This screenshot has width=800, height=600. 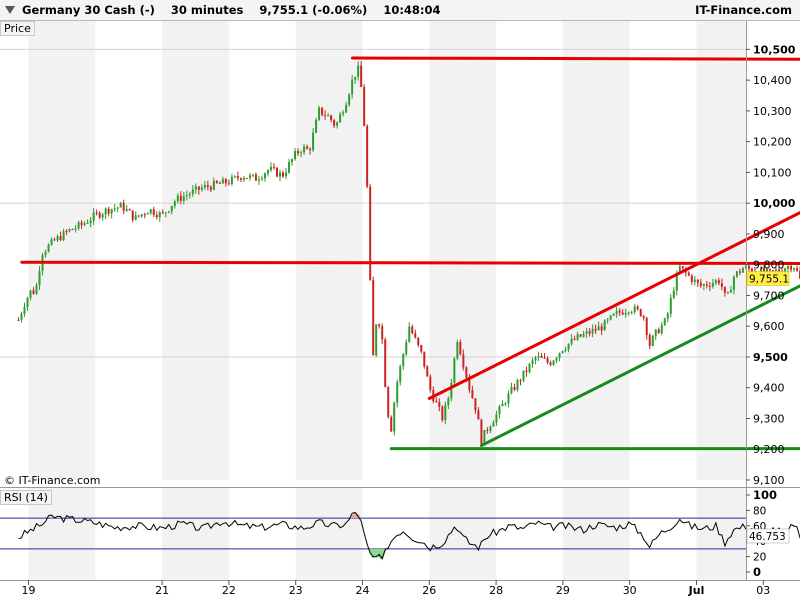 What do you see at coordinates (772, 172) in the screenshot?
I see `price-tick-label: 10,100` at bounding box center [772, 172].